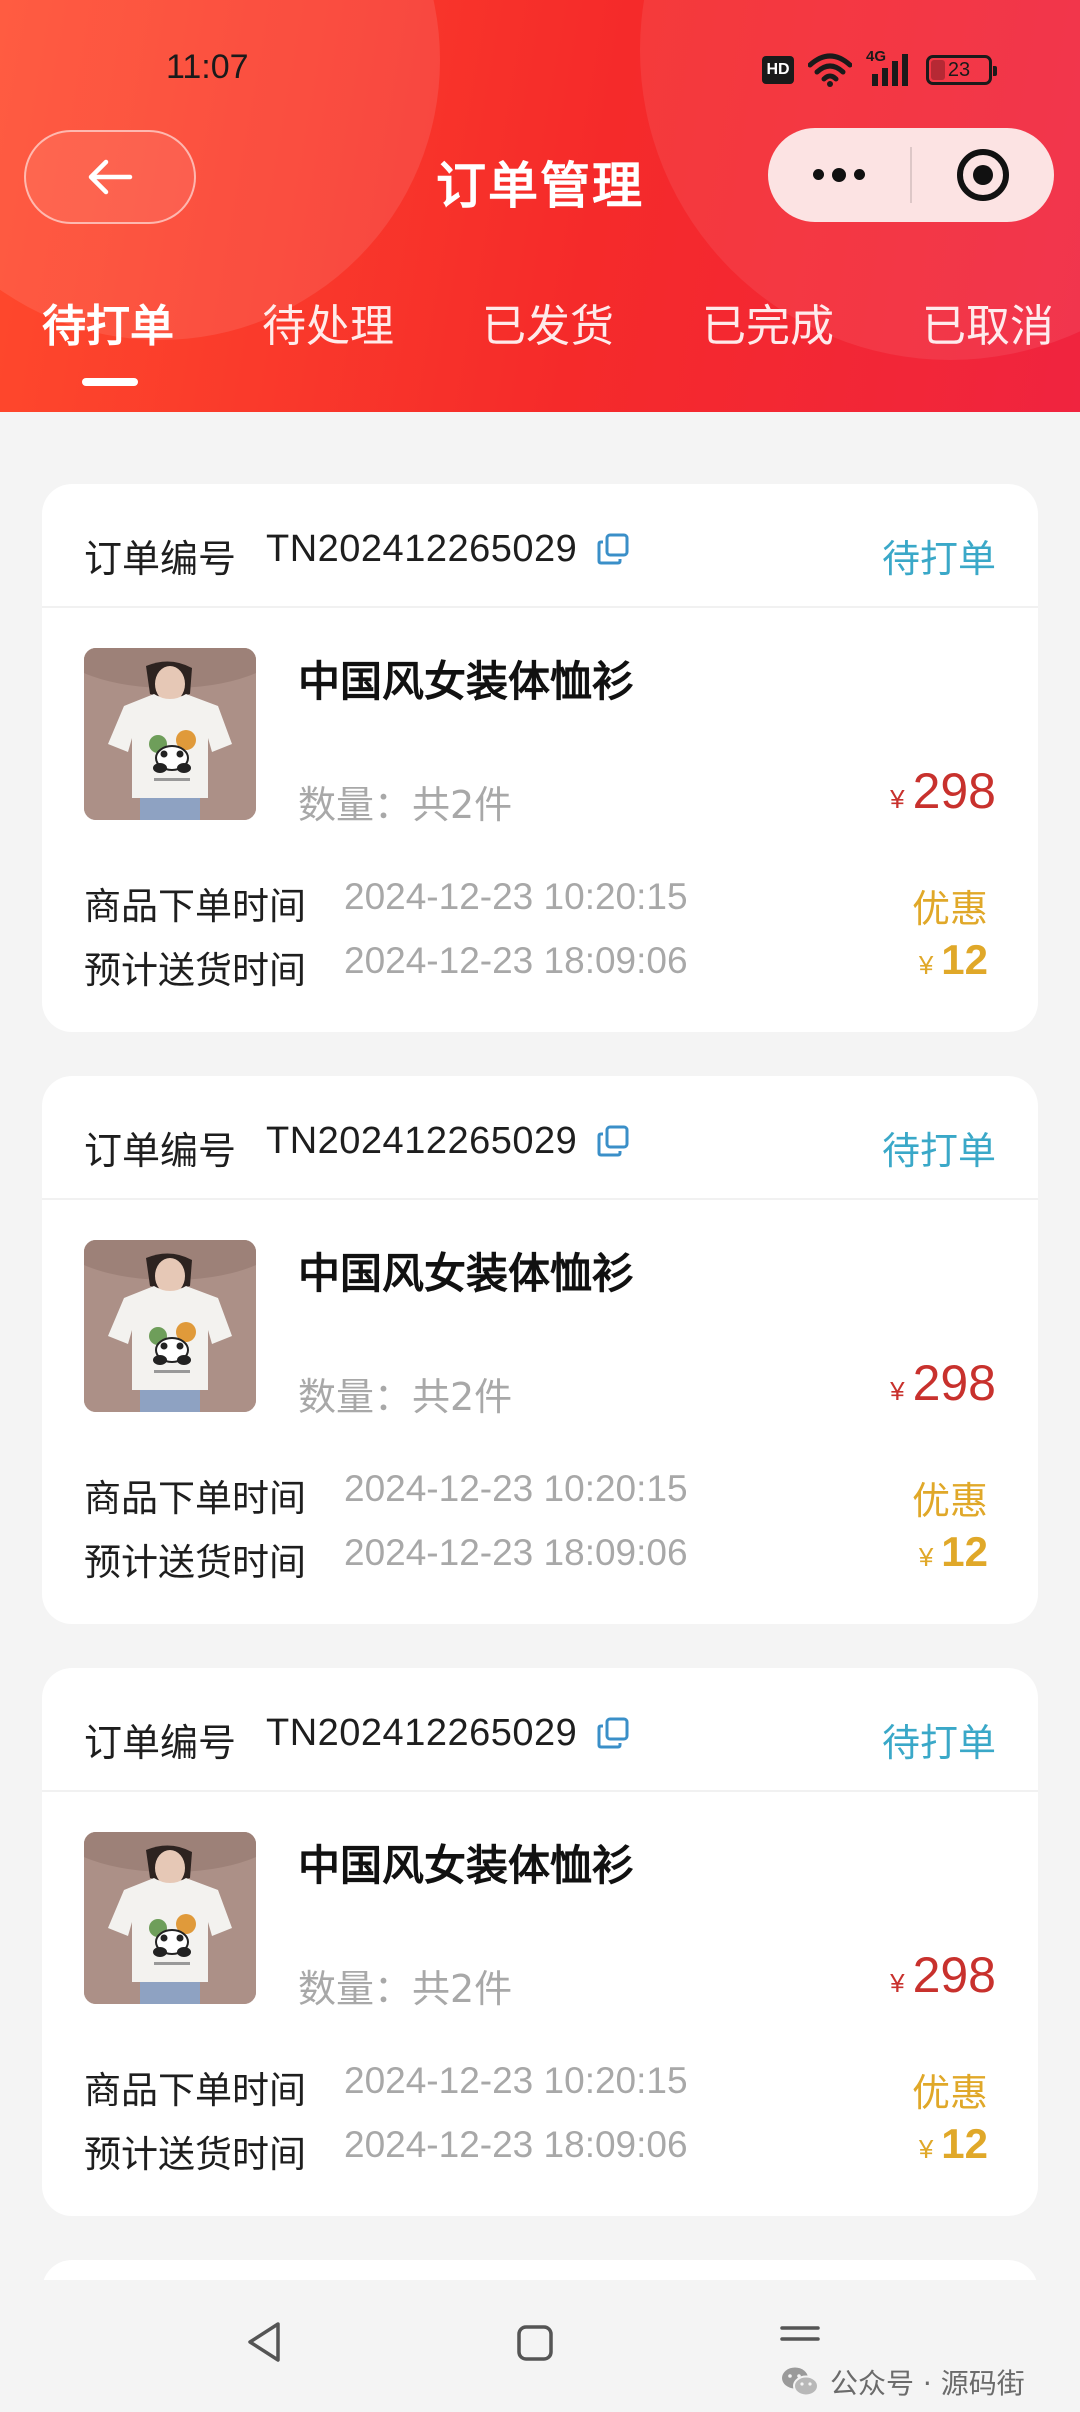 The width and height of the screenshot is (1080, 2412). Describe the element at coordinates (988, 322) in the screenshot. I see `tab-cancelled: 已取消` at that location.